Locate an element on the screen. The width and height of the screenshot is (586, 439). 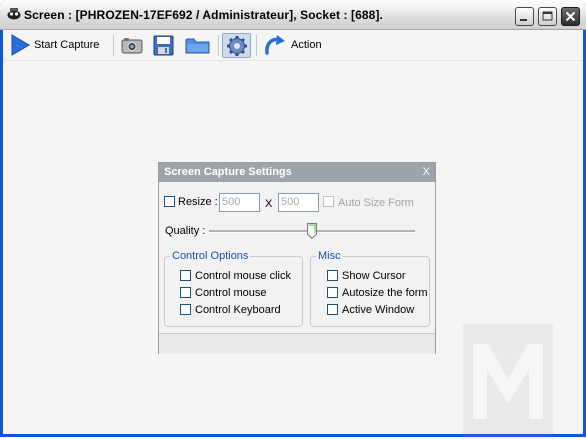
resize-label: Resize : is located at coordinates (198, 202).